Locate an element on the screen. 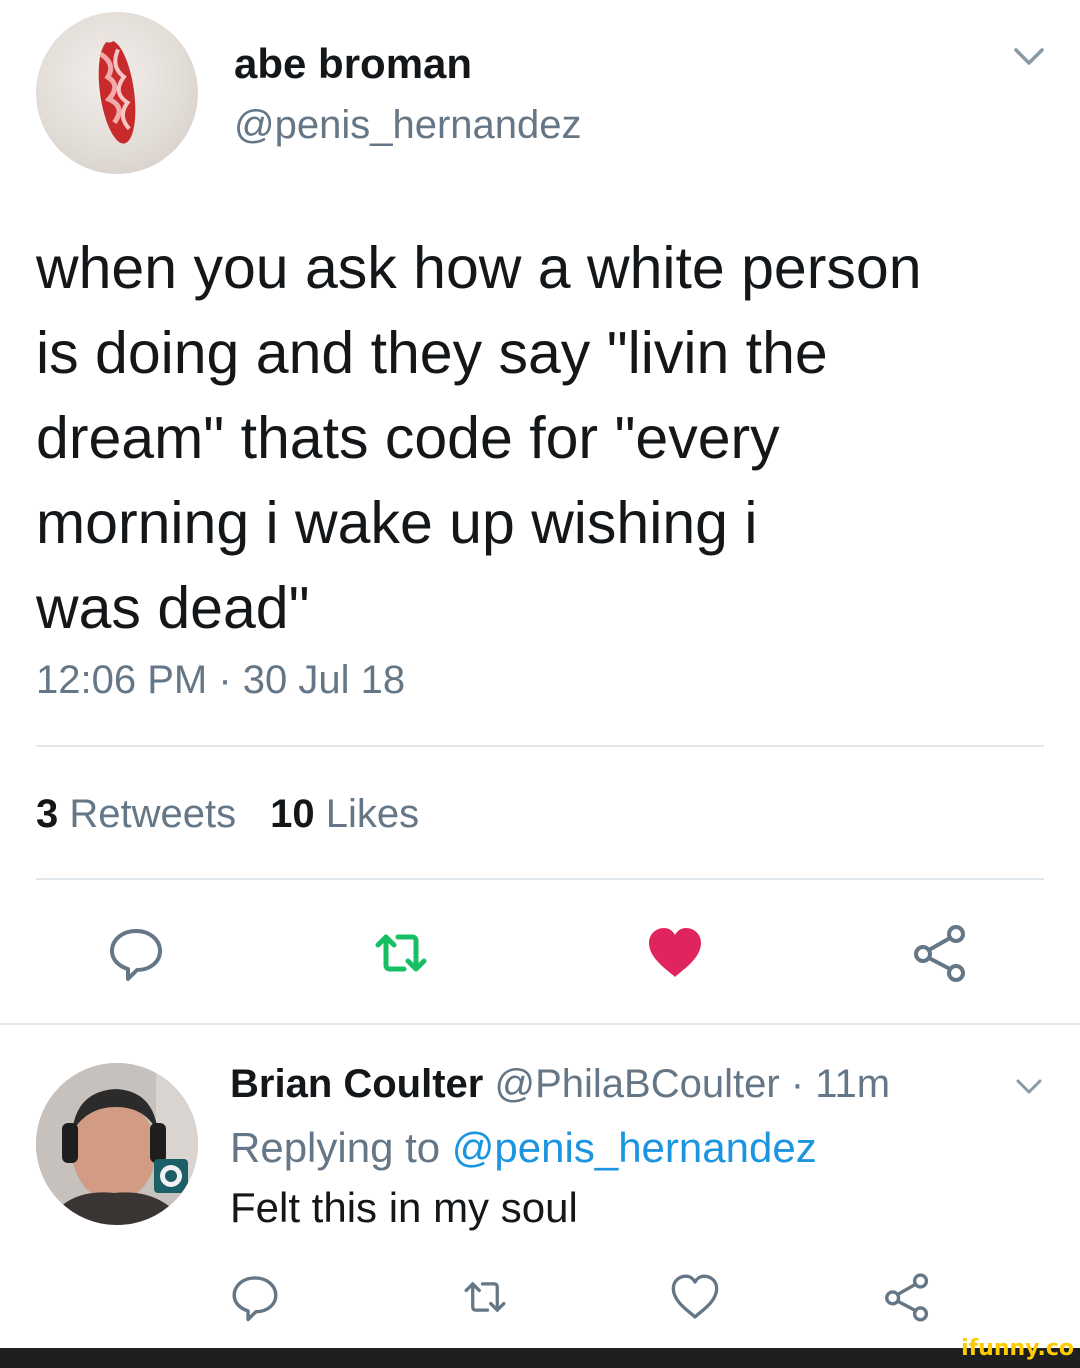 The image size is (1080, 1368). retweet-button is located at coordinates (401, 953).